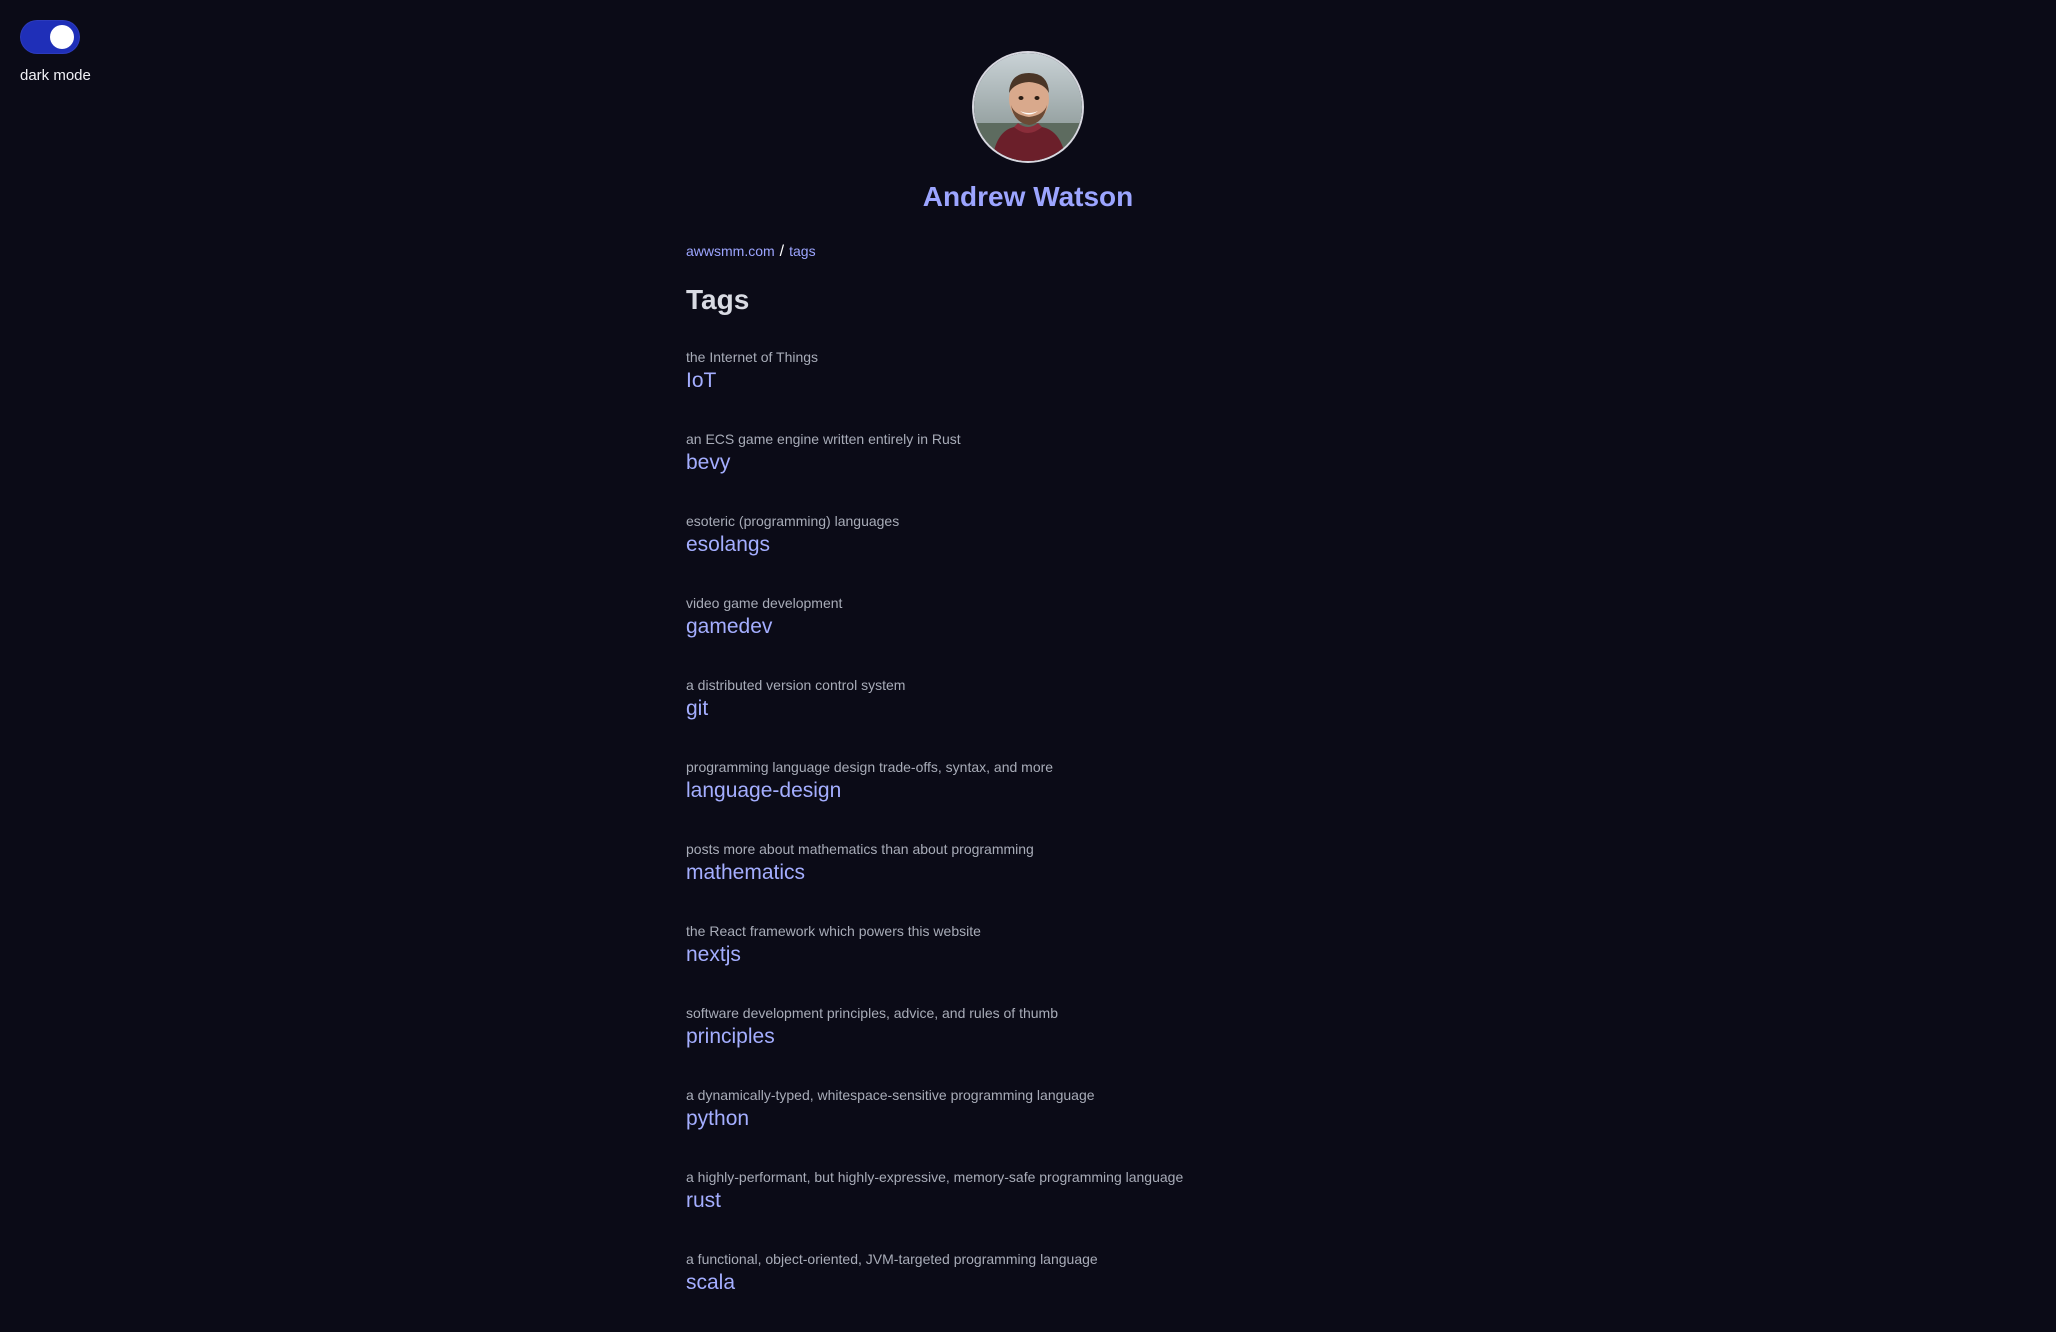  What do you see at coordinates (703, 1201) in the screenshot?
I see `tag-link: rust` at bounding box center [703, 1201].